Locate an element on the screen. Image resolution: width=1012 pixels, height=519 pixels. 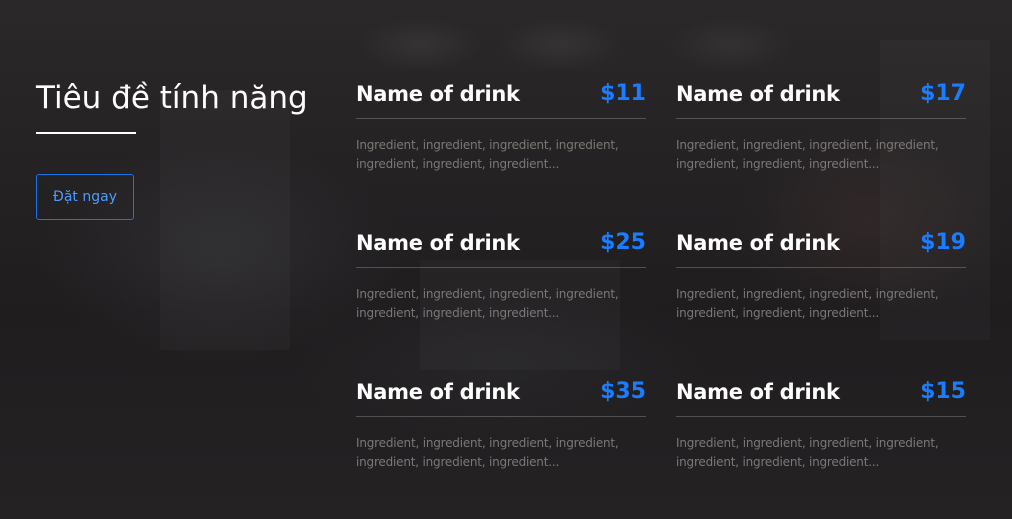
feature-block: Tiêu đề tính năng Đặt ngay is located at coordinates (172, 149).